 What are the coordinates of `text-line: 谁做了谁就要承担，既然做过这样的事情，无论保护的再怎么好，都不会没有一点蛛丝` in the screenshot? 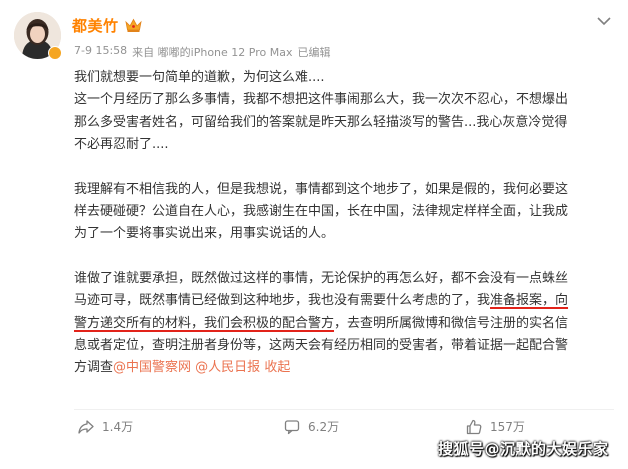 It's located at (344, 279).